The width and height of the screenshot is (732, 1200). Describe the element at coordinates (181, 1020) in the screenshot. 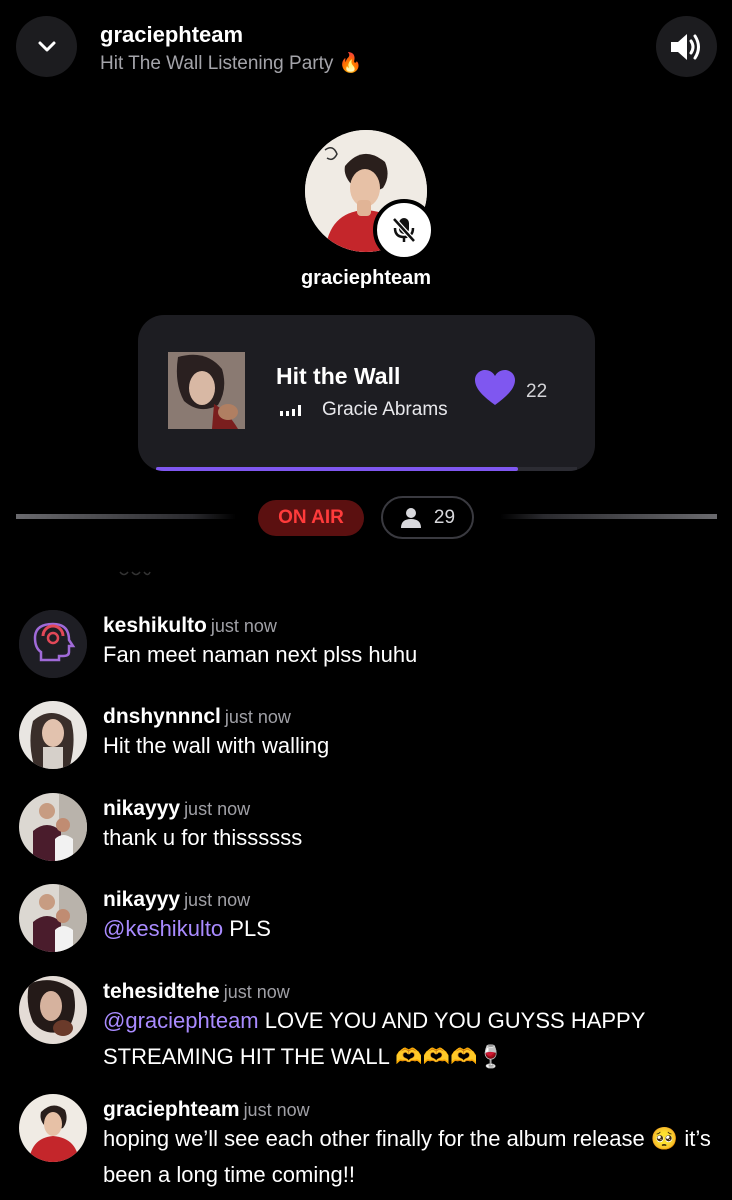

I see `mention-link: @graciephteam` at that location.